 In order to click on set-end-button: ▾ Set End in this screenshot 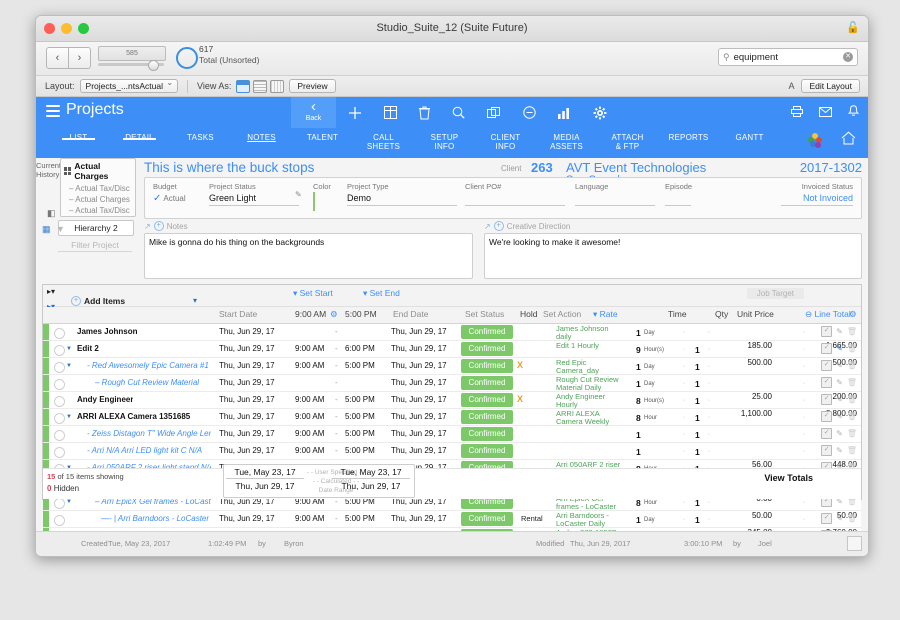, I will do `click(381, 293)`.